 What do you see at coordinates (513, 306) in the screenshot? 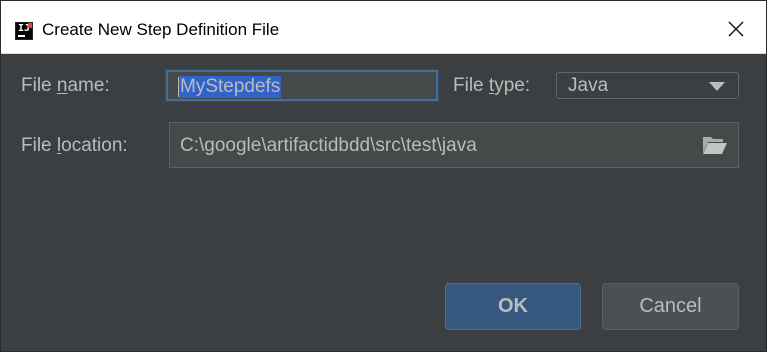
I see `ok-button: OK` at bounding box center [513, 306].